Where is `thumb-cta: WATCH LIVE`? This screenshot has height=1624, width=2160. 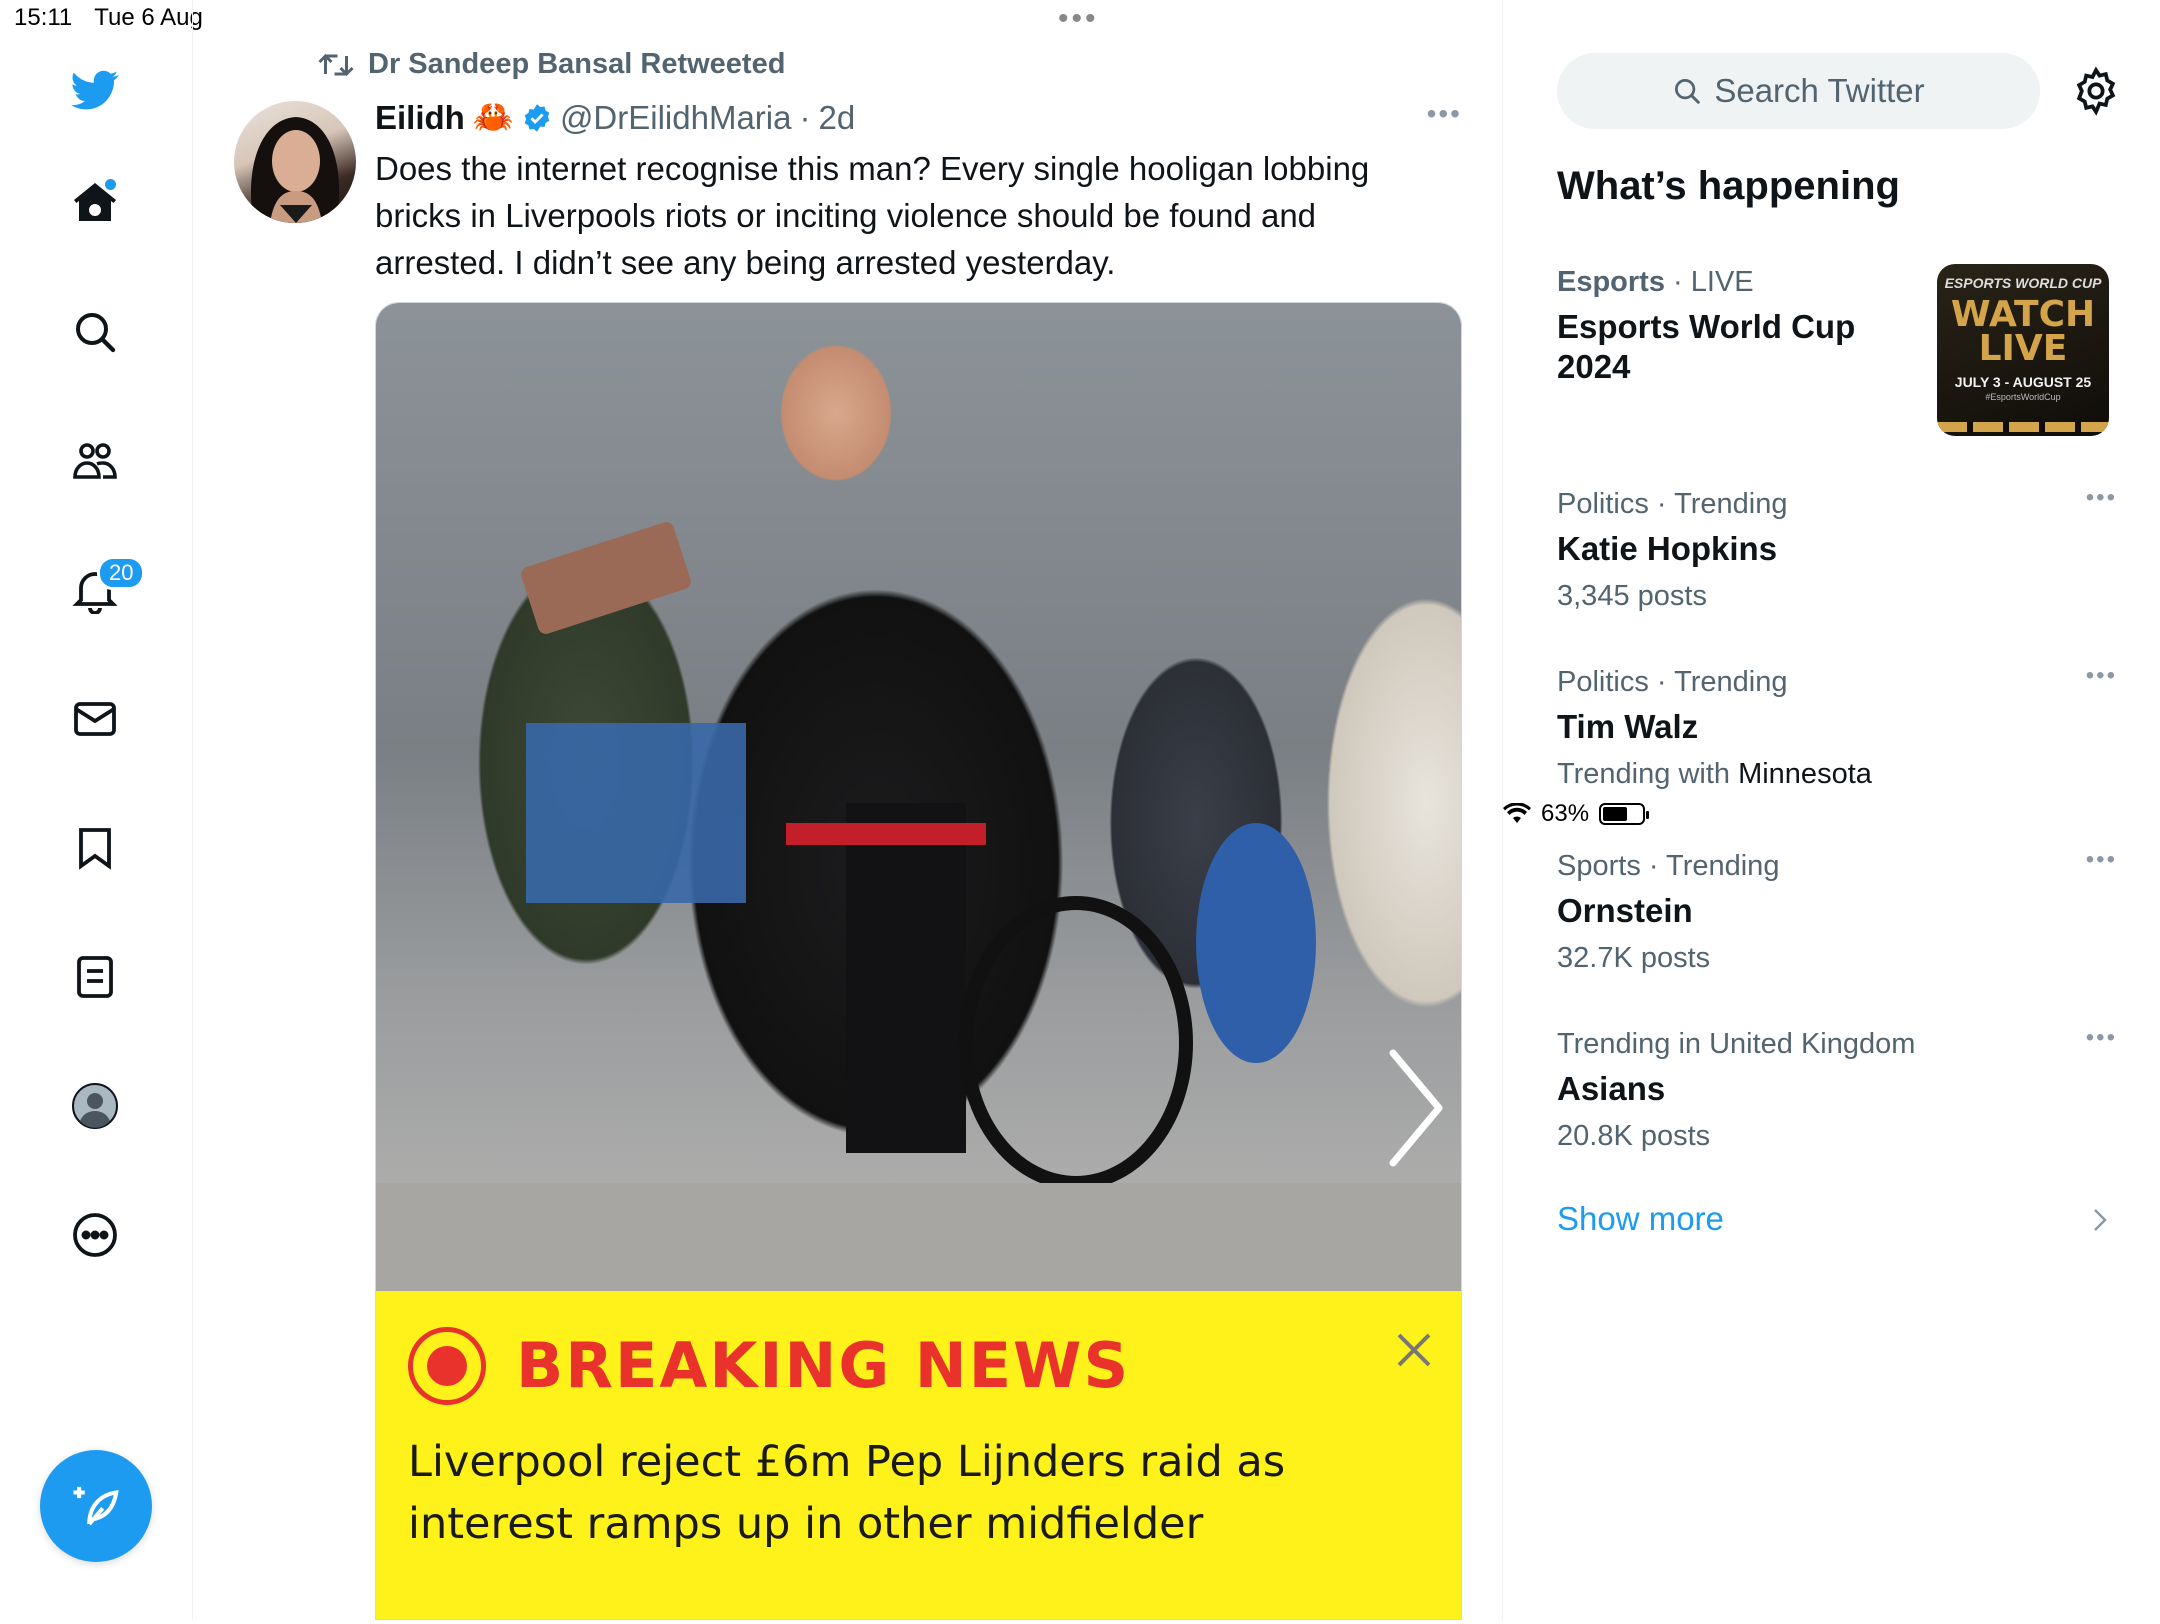 thumb-cta: WATCH LIVE is located at coordinates (2023, 331).